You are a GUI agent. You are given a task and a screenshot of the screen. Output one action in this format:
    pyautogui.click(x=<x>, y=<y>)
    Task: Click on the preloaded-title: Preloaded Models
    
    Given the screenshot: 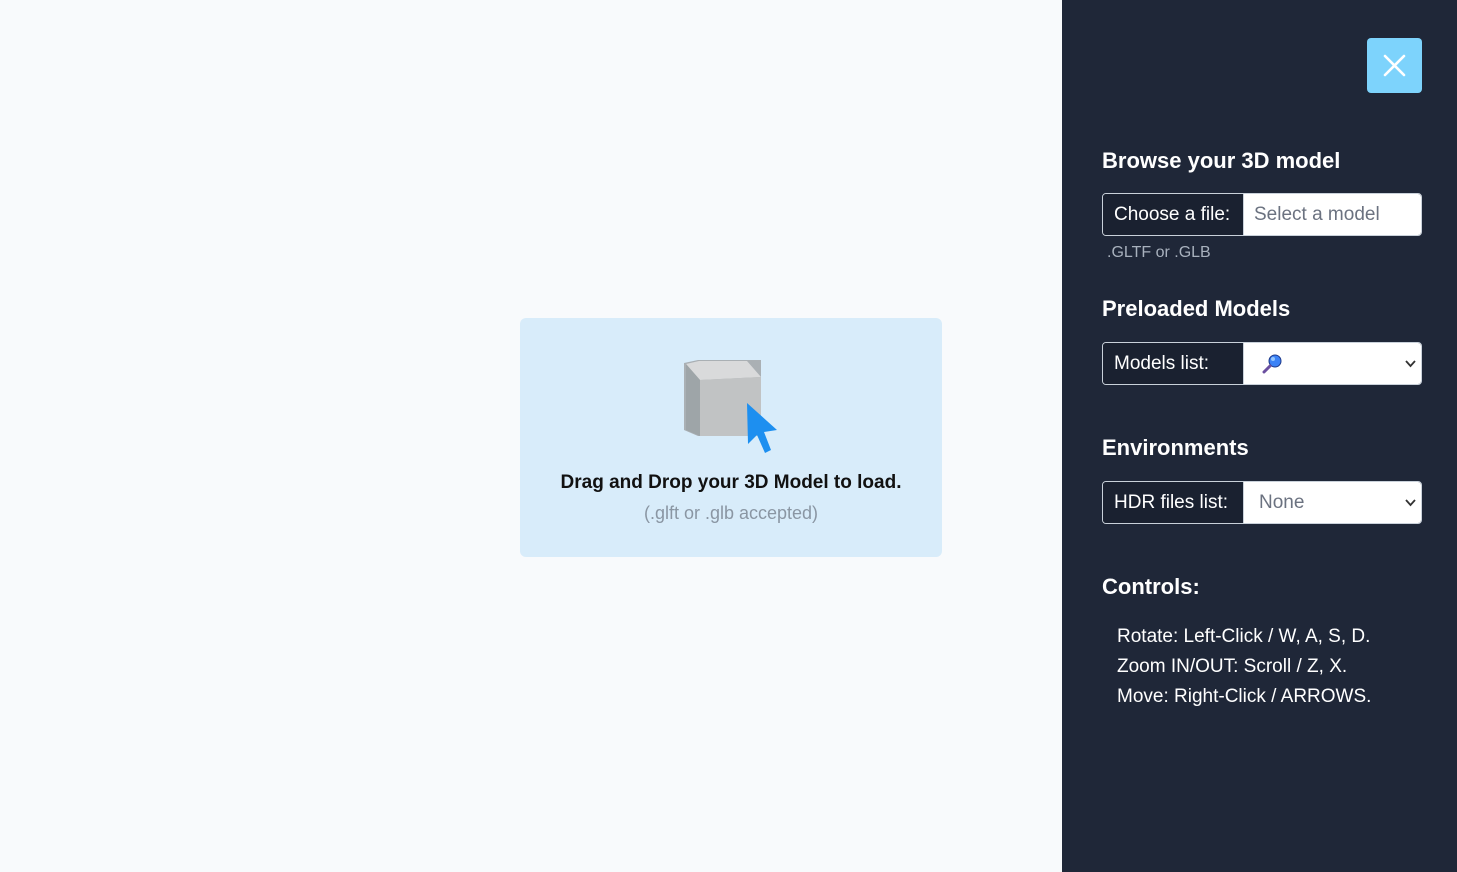 What is the action you would take?
    pyautogui.click(x=1196, y=308)
    